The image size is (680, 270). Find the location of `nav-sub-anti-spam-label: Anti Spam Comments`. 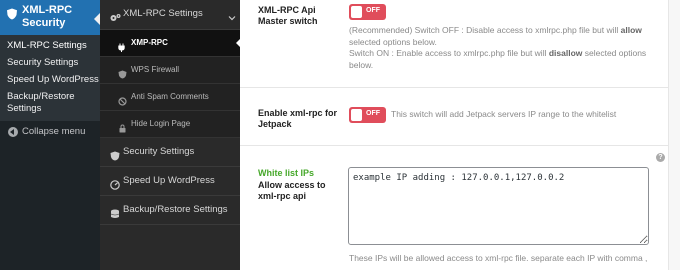

nav-sub-anti-spam-label: Anti Spam Comments is located at coordinates (170, 96).